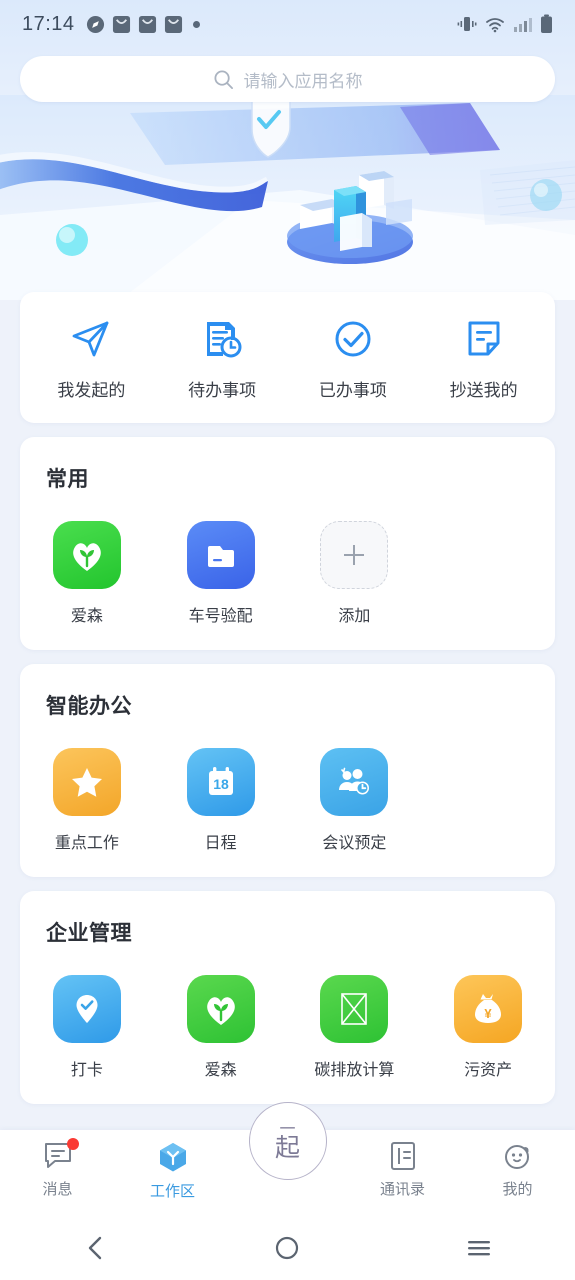  I want to click on app-item-chehao: 车号验配, so click(221, 573).